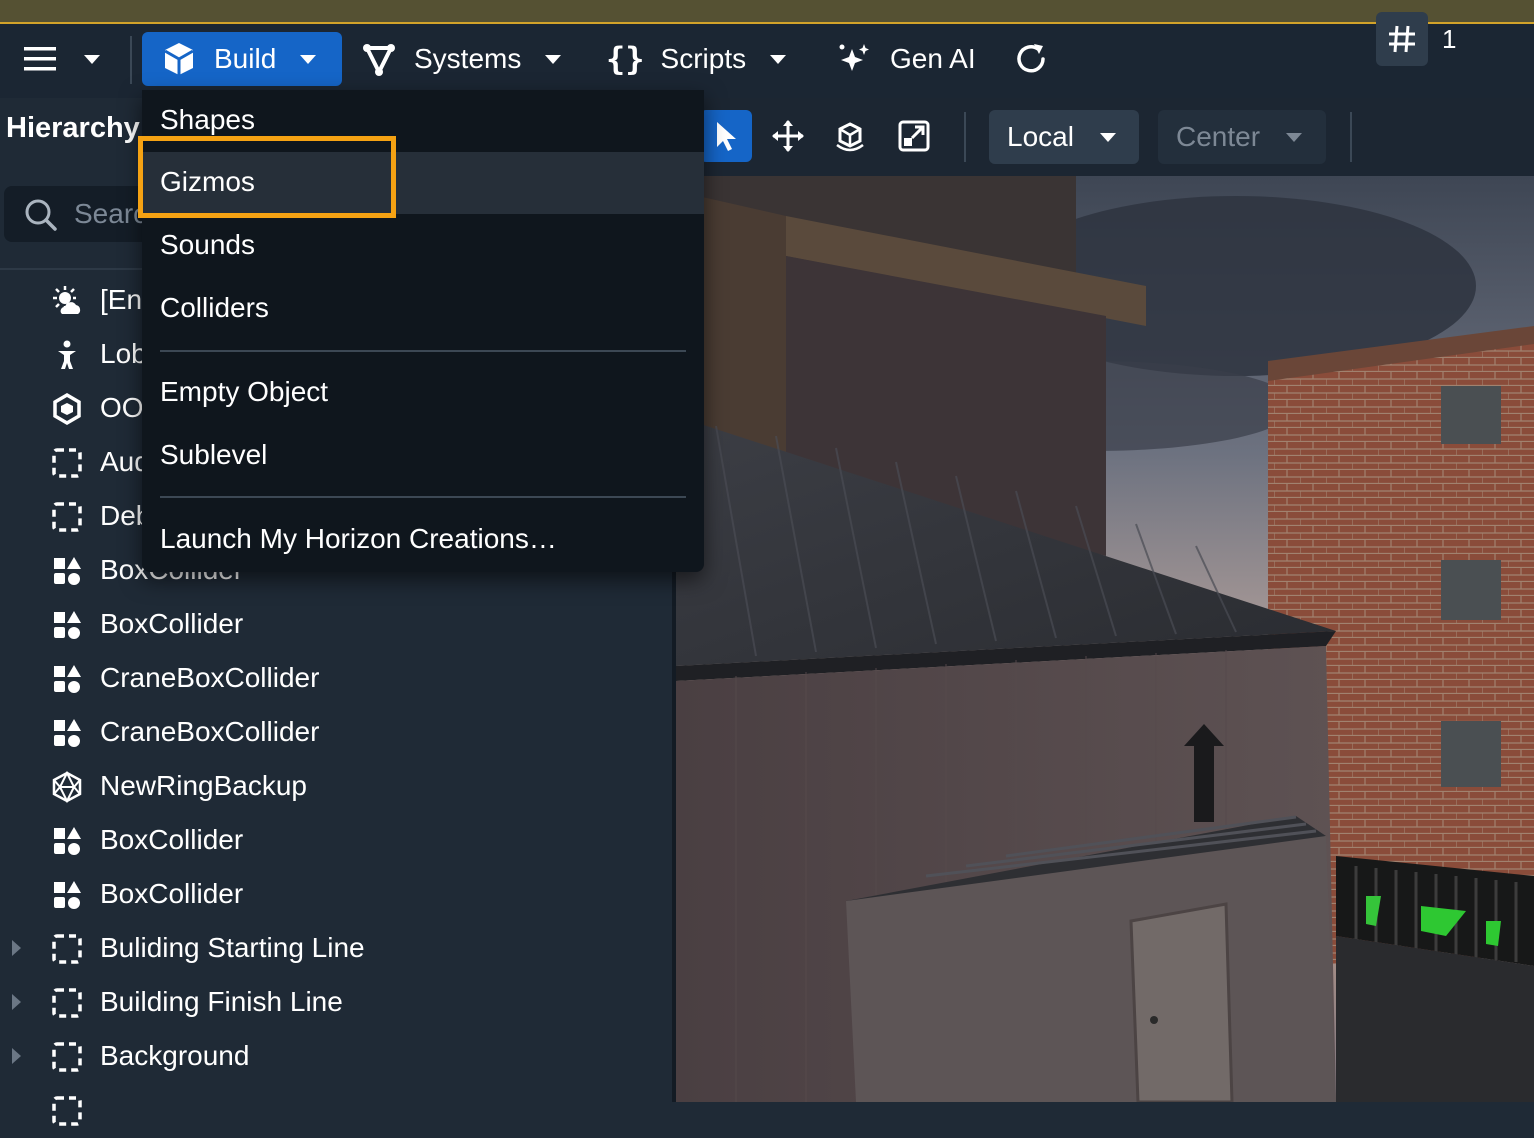 The height and width of the screenshot is (1138, 1534). Describe the element at coordinates (854, 57) in the screenshot. I see `sparkles-icon` at that location.